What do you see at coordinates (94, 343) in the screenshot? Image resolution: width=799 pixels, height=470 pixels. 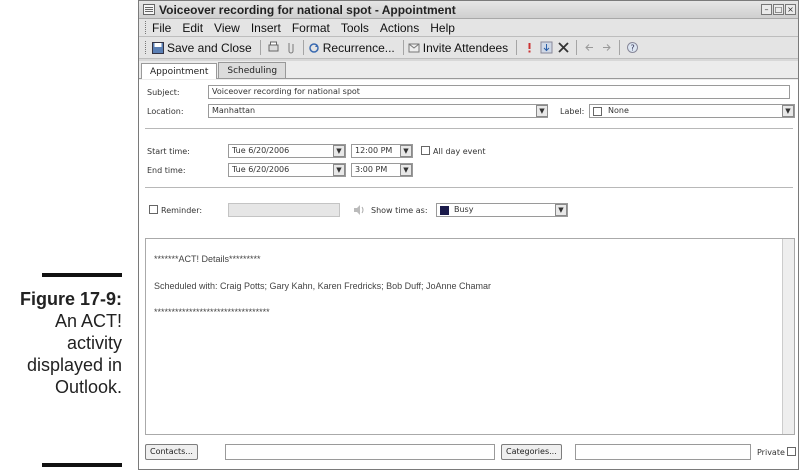 I see `caption-line: activity` at bounding box center [94, 343].